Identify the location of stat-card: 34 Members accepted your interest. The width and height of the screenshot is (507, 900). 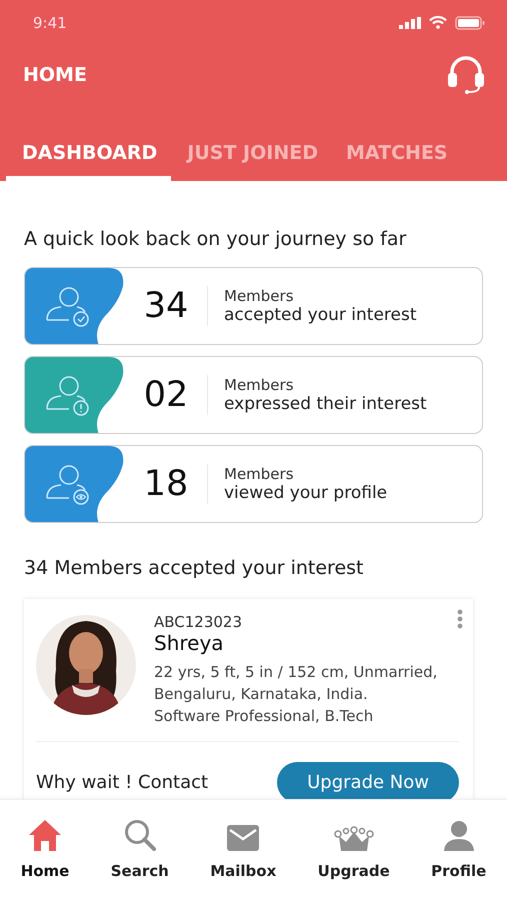
(253, 306).